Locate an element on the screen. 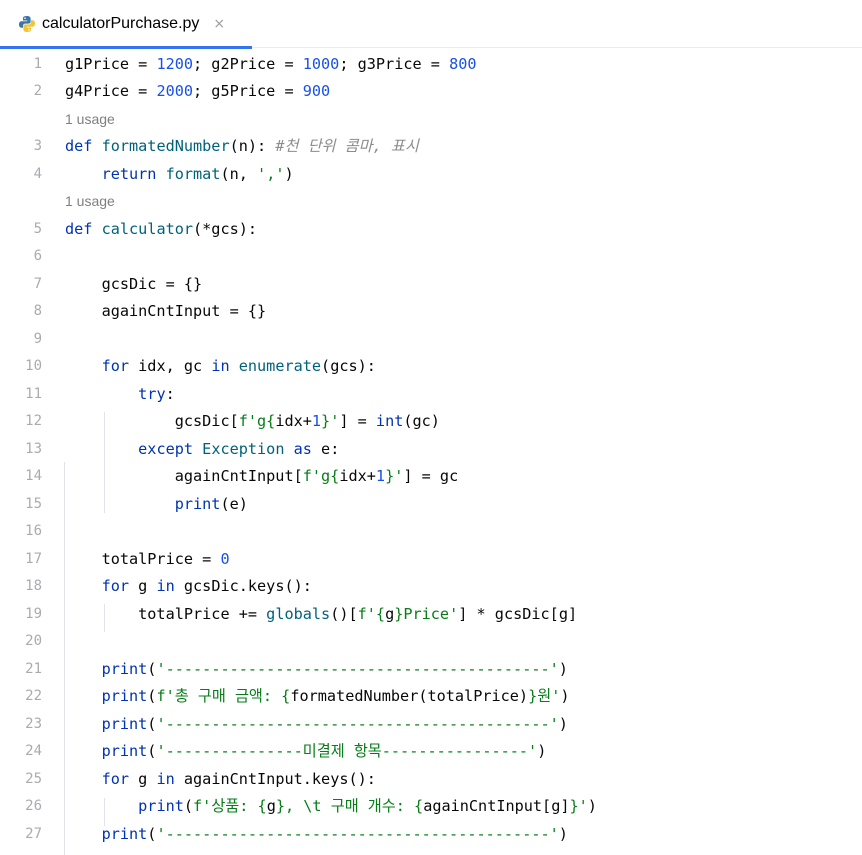 This screenshot has width=862, height=855. code-line: 16 is located at coordinates (431, 532).